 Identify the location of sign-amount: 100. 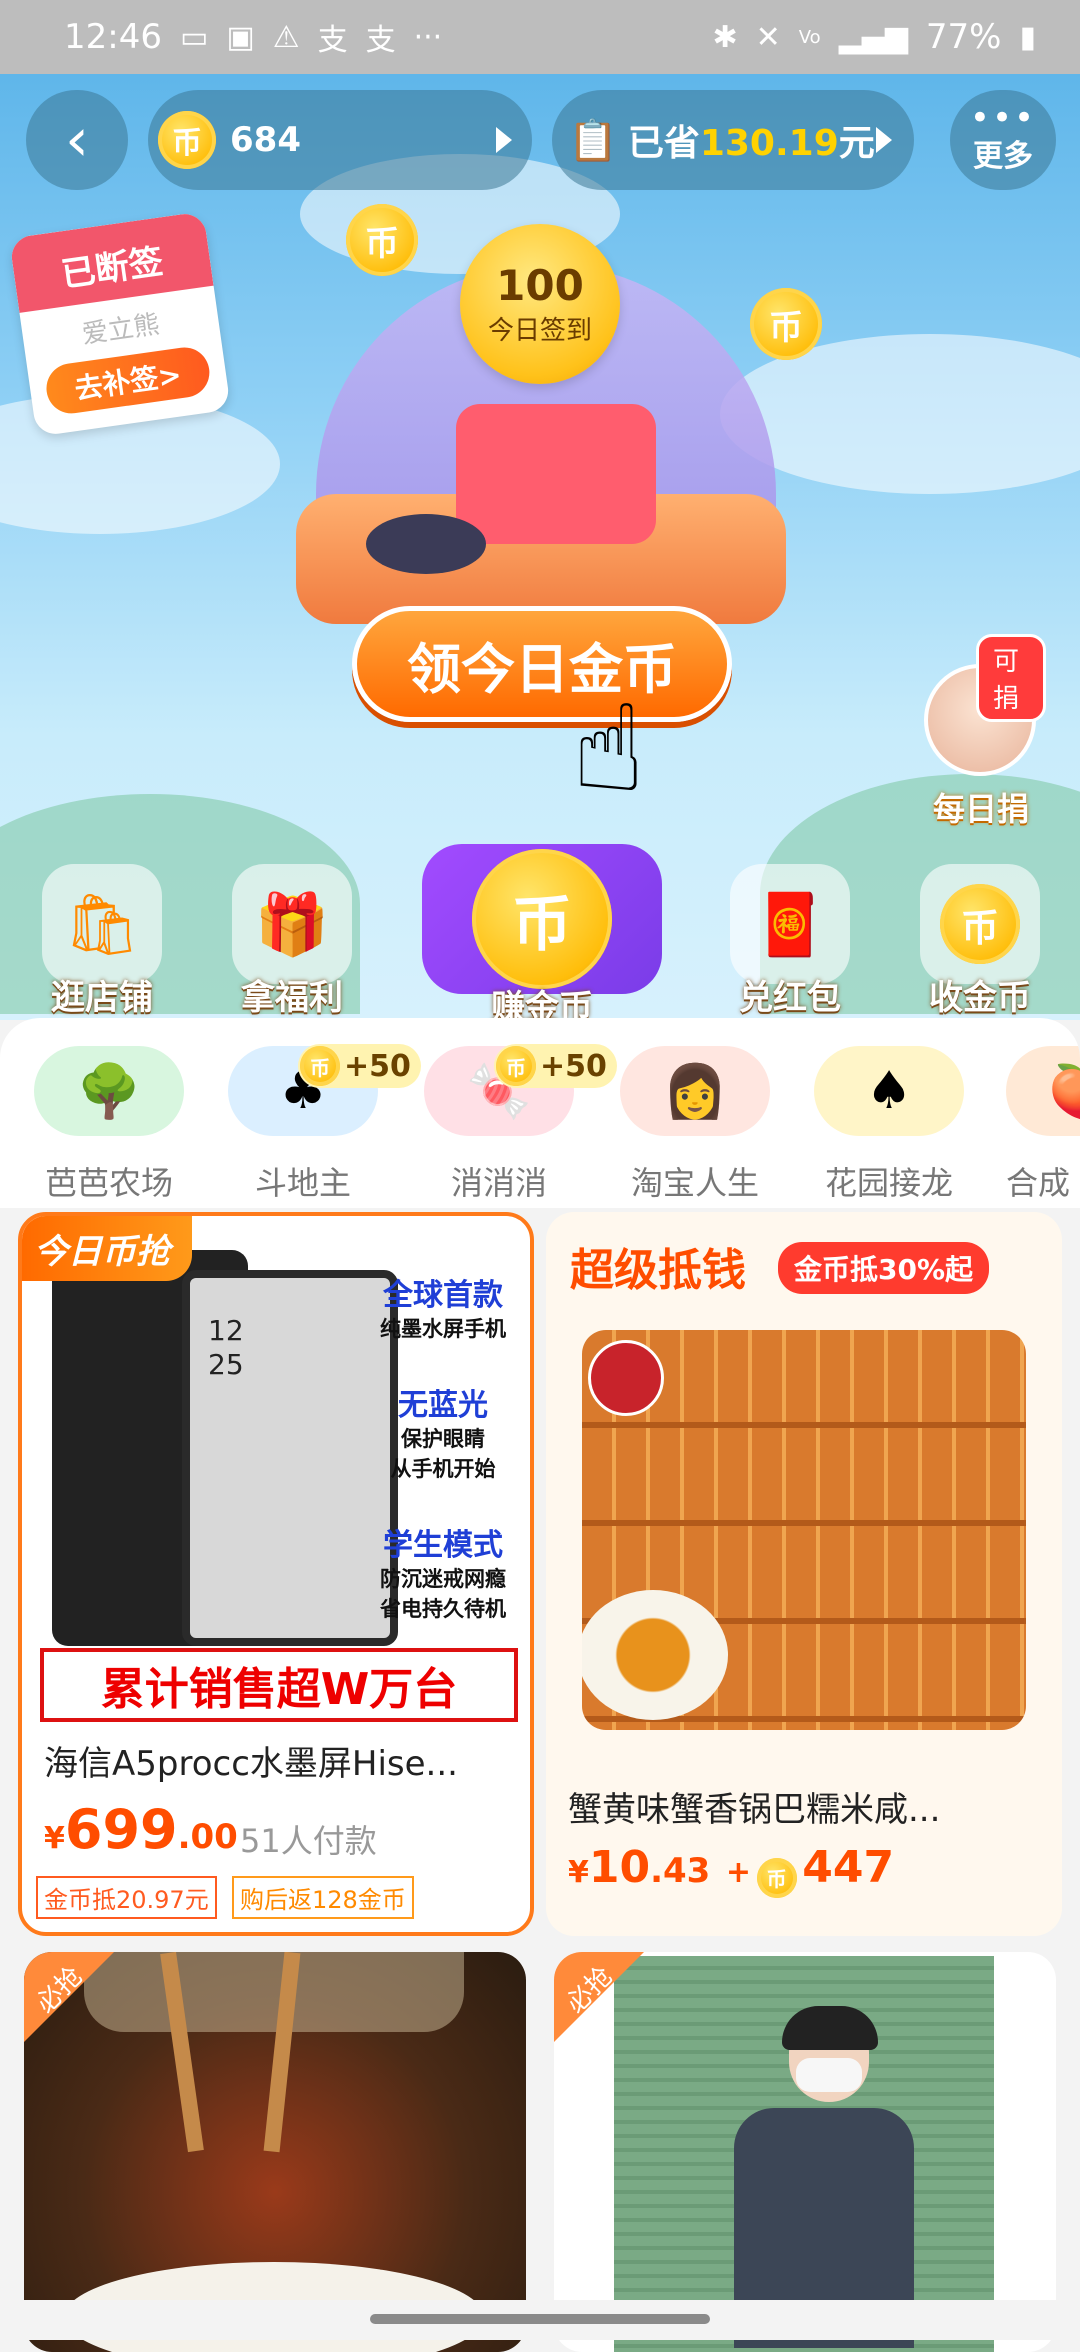
(540, 285).